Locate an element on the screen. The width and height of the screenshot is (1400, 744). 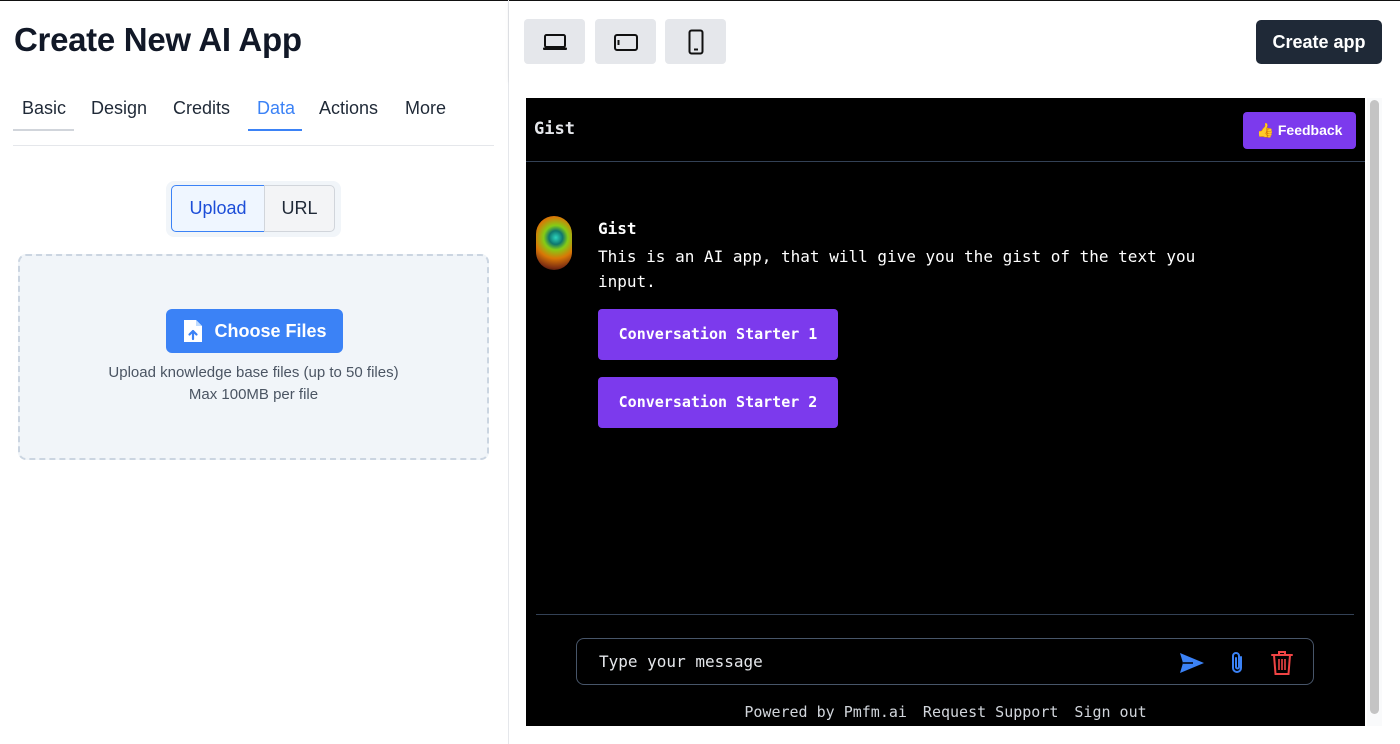
preview-toolbar: Create app is located at coordinates (954, 40).